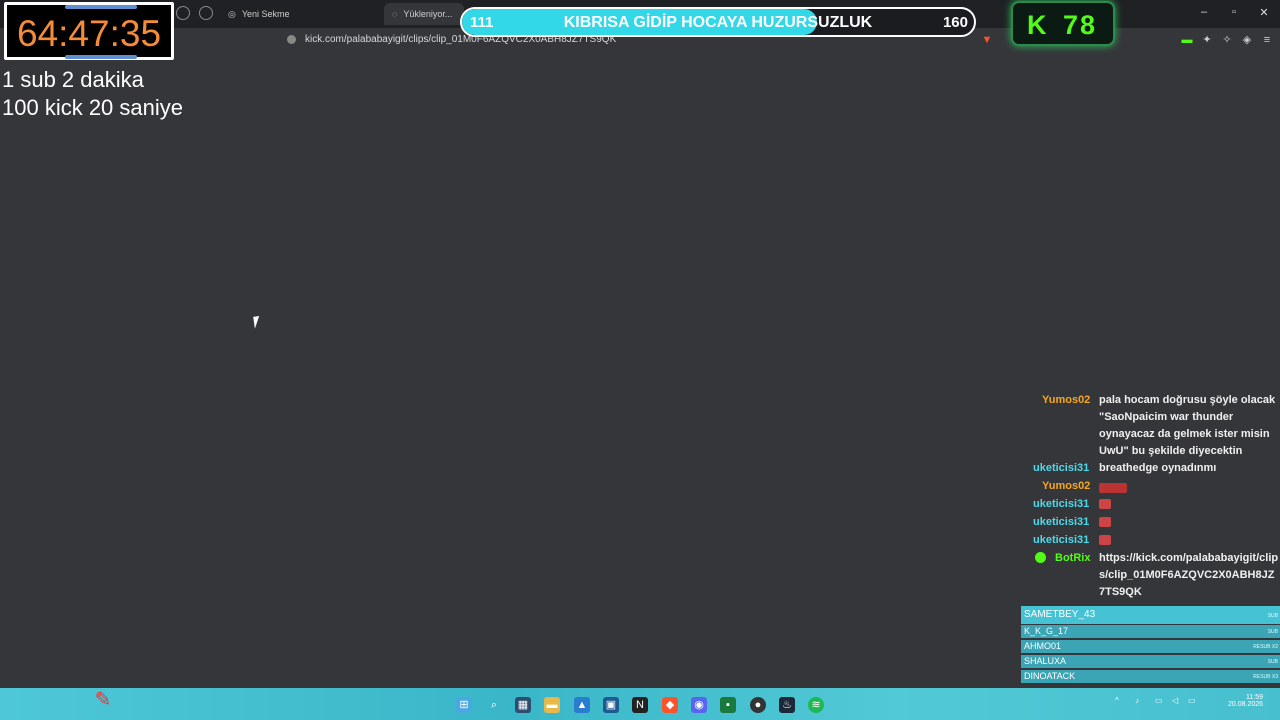  I want to click on goal-bar: 111 KIBRISA GİDİP HOCAYA HUZURSUZLUK 160, so click(718, 22).